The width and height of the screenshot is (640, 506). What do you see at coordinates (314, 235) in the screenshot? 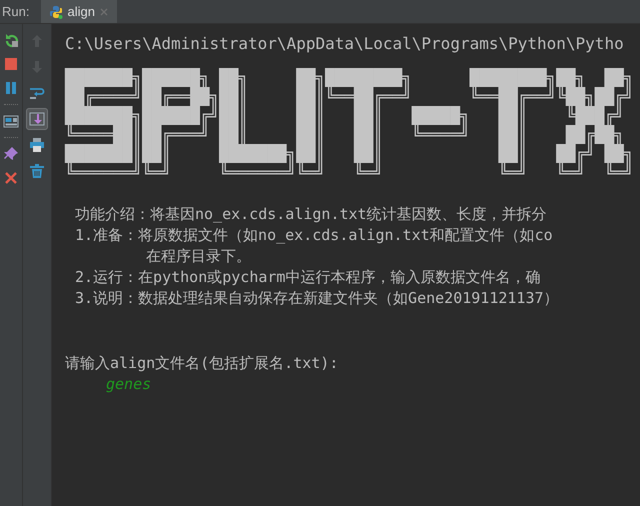
I see `console-line: 1.准备：将原数据文件（如no_ex.cds.align.txt和配置文件（如co` at bounding box center [314, 235].